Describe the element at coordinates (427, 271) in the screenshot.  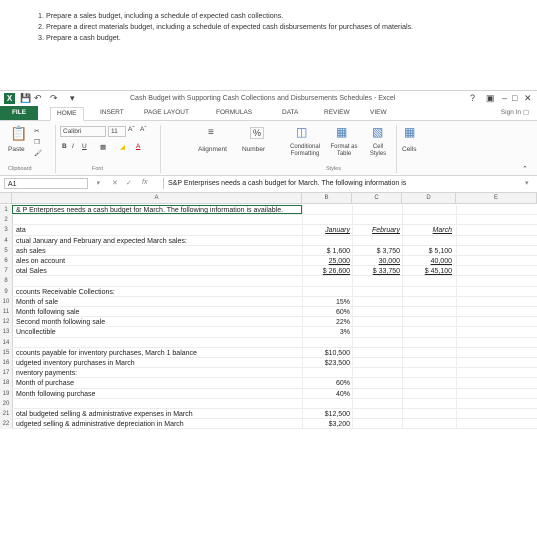
I see `cell-d7: $ 45,100` at that location.